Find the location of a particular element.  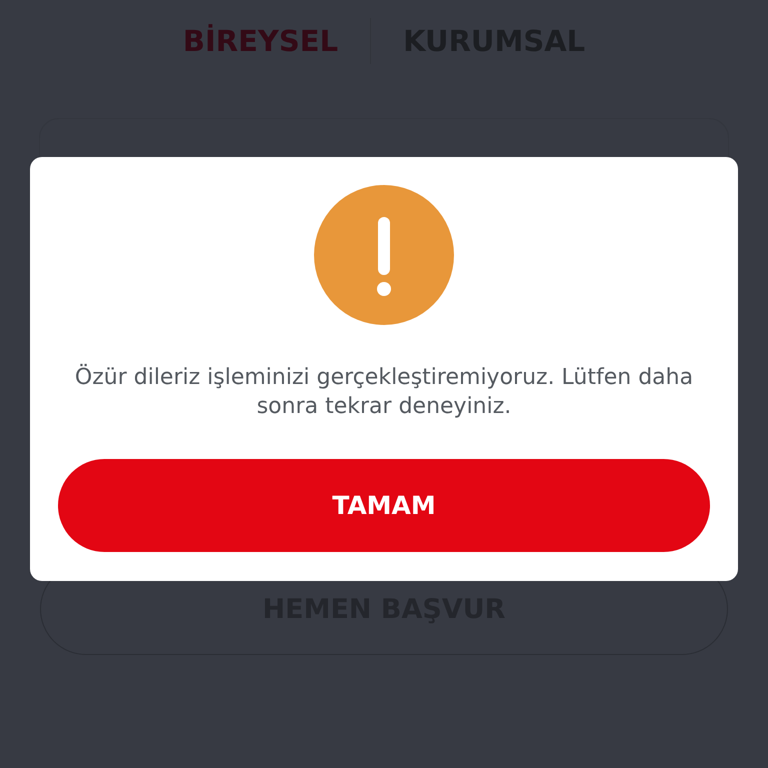

ok-button: TAMAM is located at coordinates (384, 505).